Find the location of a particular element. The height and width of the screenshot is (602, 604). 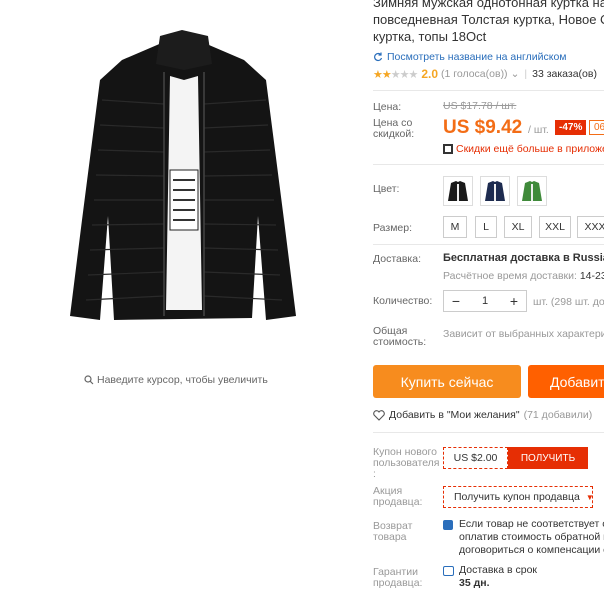

size-label: Размер: is located at coordinates (393, 228).